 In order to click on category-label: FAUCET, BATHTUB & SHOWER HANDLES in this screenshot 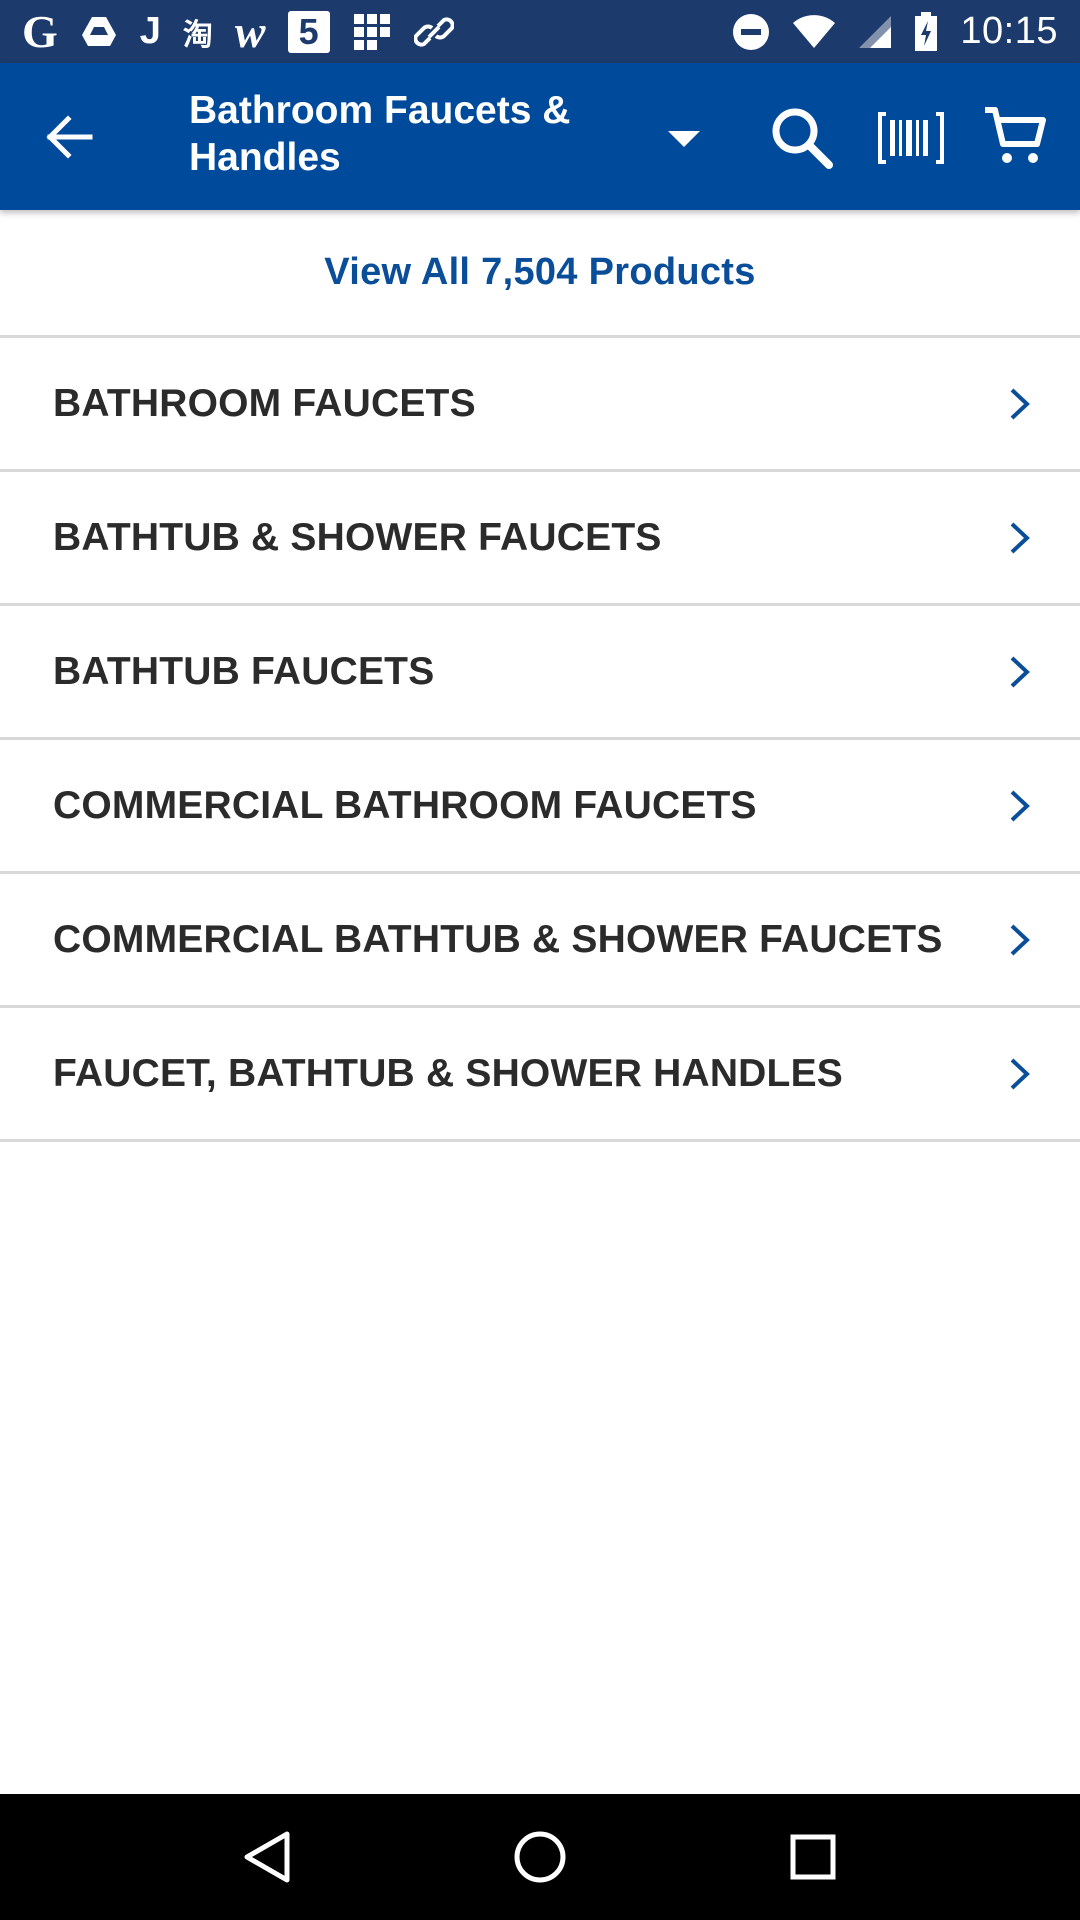, I will do `click(448, 1073)`.